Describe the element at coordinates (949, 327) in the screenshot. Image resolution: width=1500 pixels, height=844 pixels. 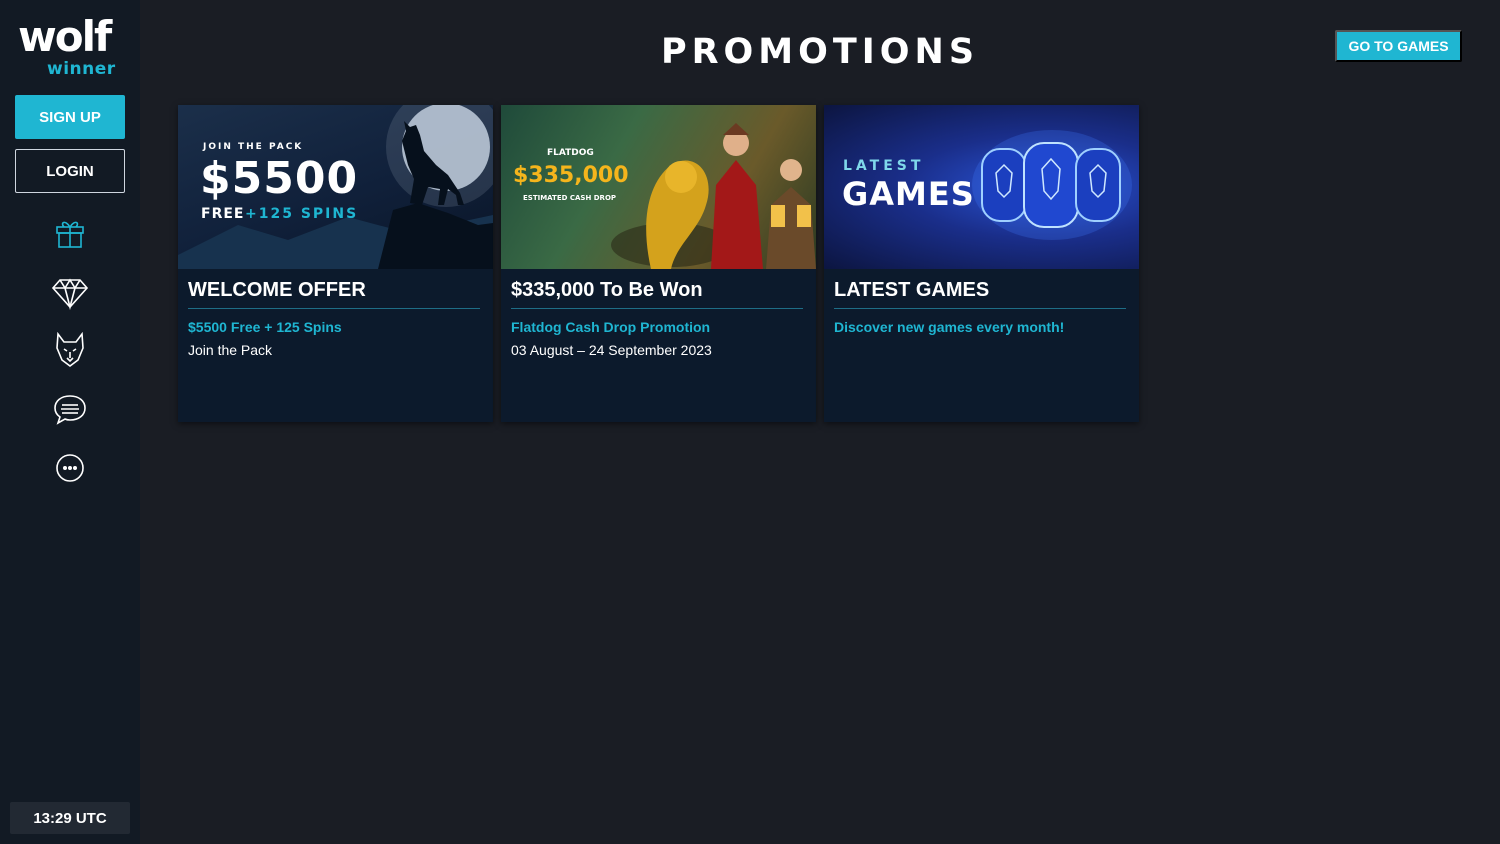
I see `card-subtitle: Discover new games every month!` at that location.